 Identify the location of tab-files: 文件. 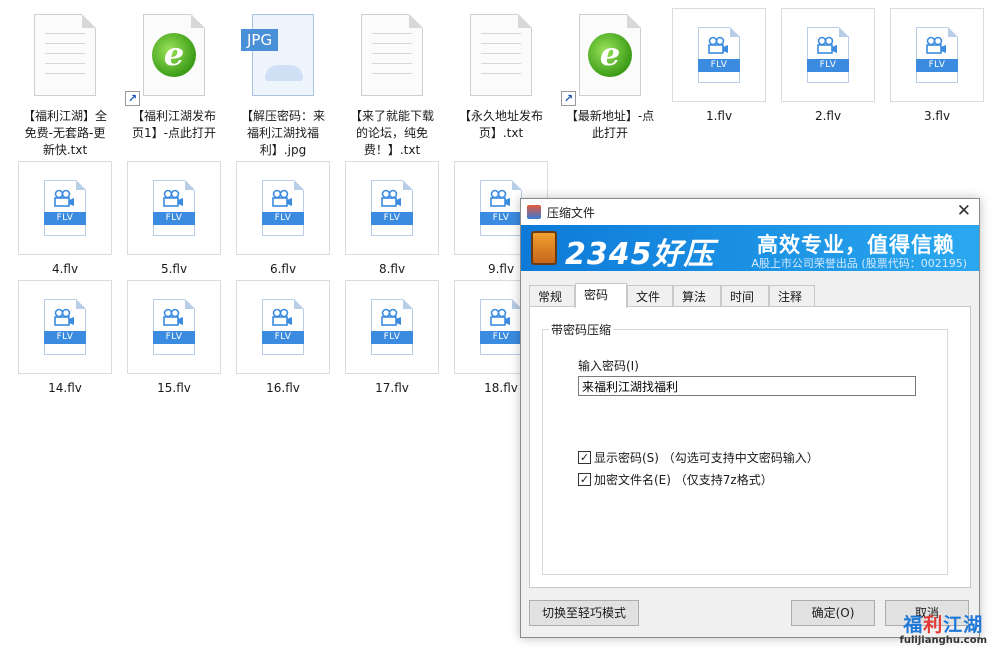
(650, 296).